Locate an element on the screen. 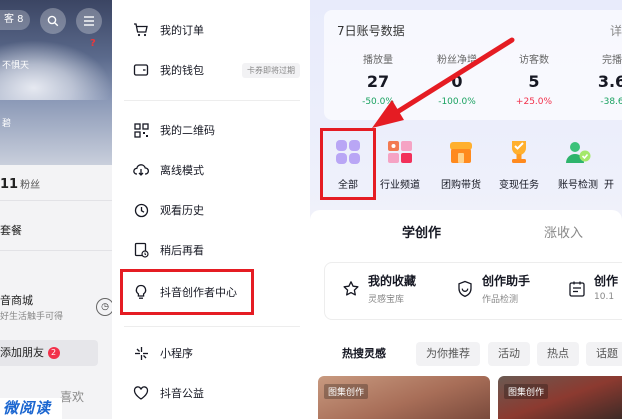 The width and height of the screenshot is (622, 419). cloud-download-icon is located at coordinates (141, 170).